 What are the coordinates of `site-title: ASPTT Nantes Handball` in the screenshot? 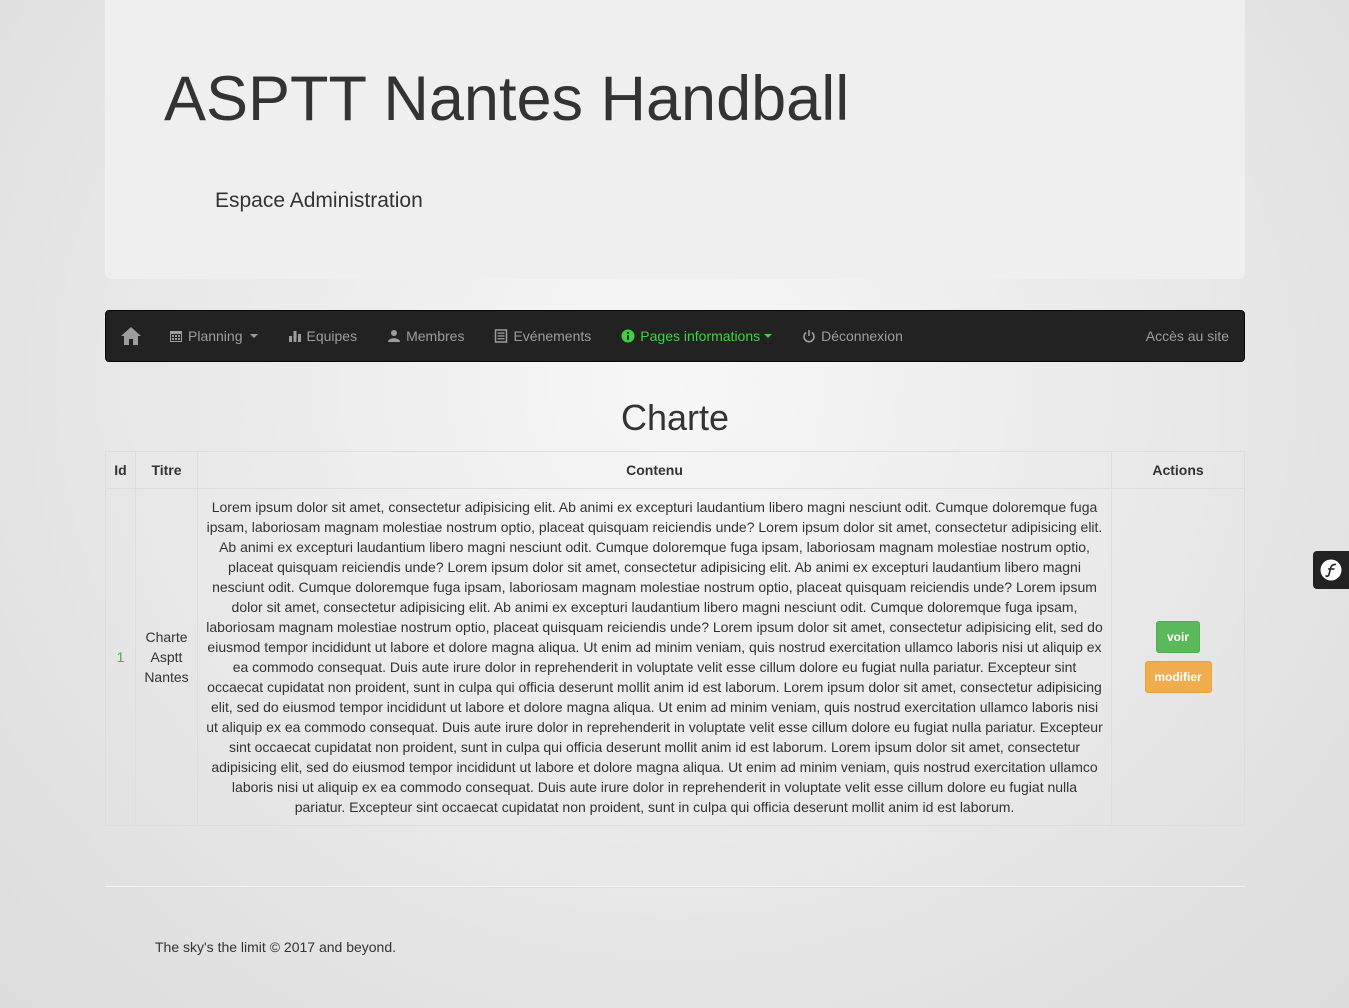 It's located at (507, 99).